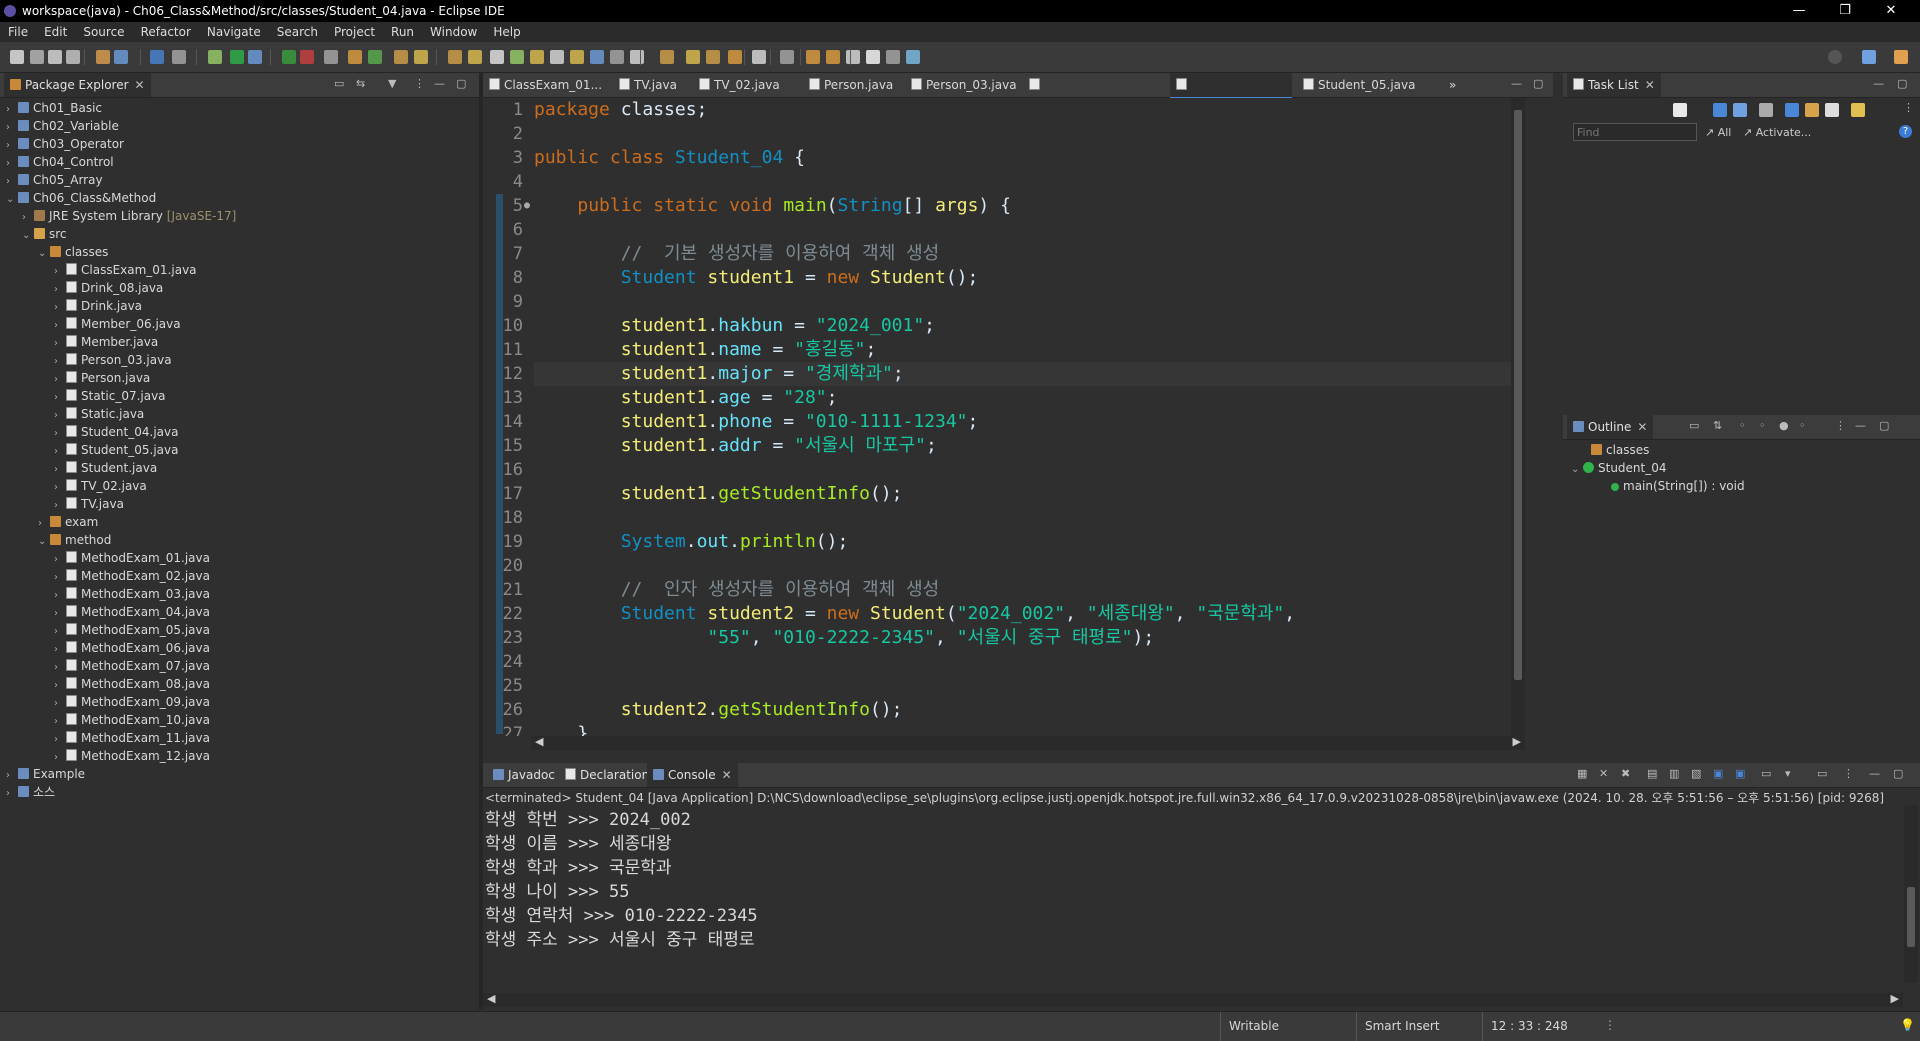  What do you see at coordinates (98, 306) in the screenshot?
I see `tree-item: › Drink.java` at bounding box center [98, 306].